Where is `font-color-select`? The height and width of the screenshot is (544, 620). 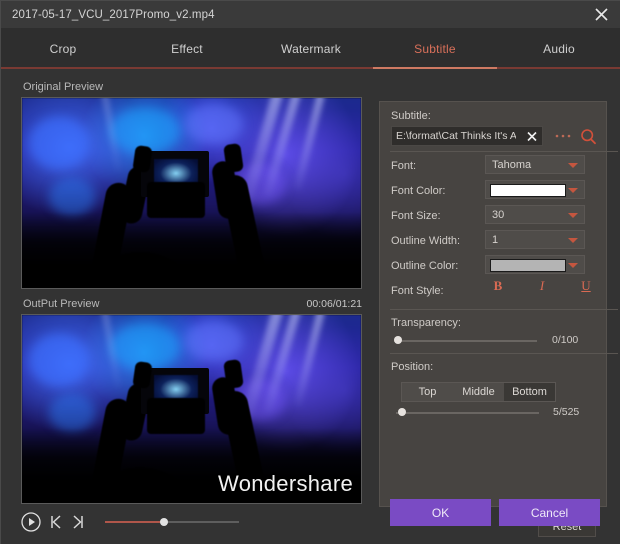 font-color-select is located at coordinates (535, 189).